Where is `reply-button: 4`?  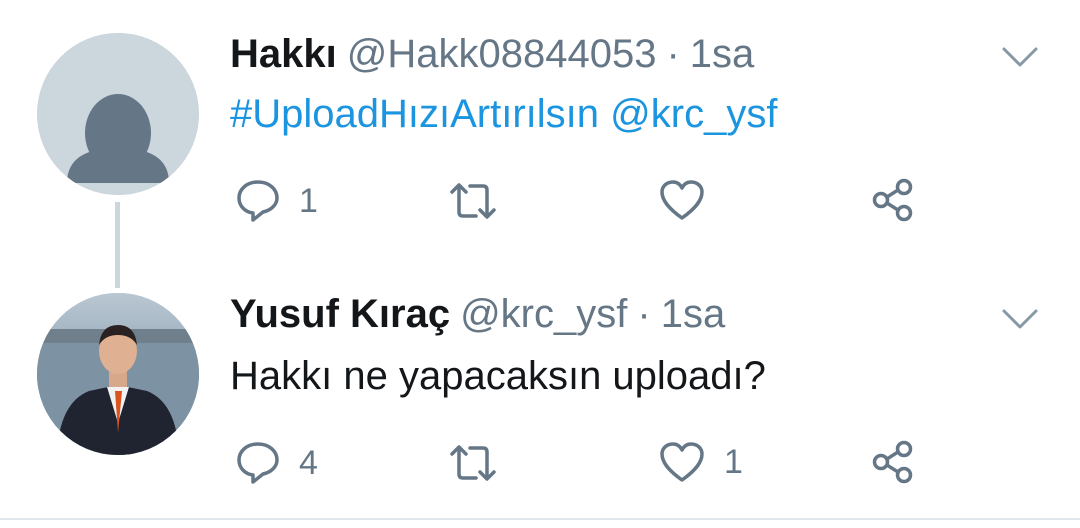
reply-button: 4 is located at coordinates (276, 463).